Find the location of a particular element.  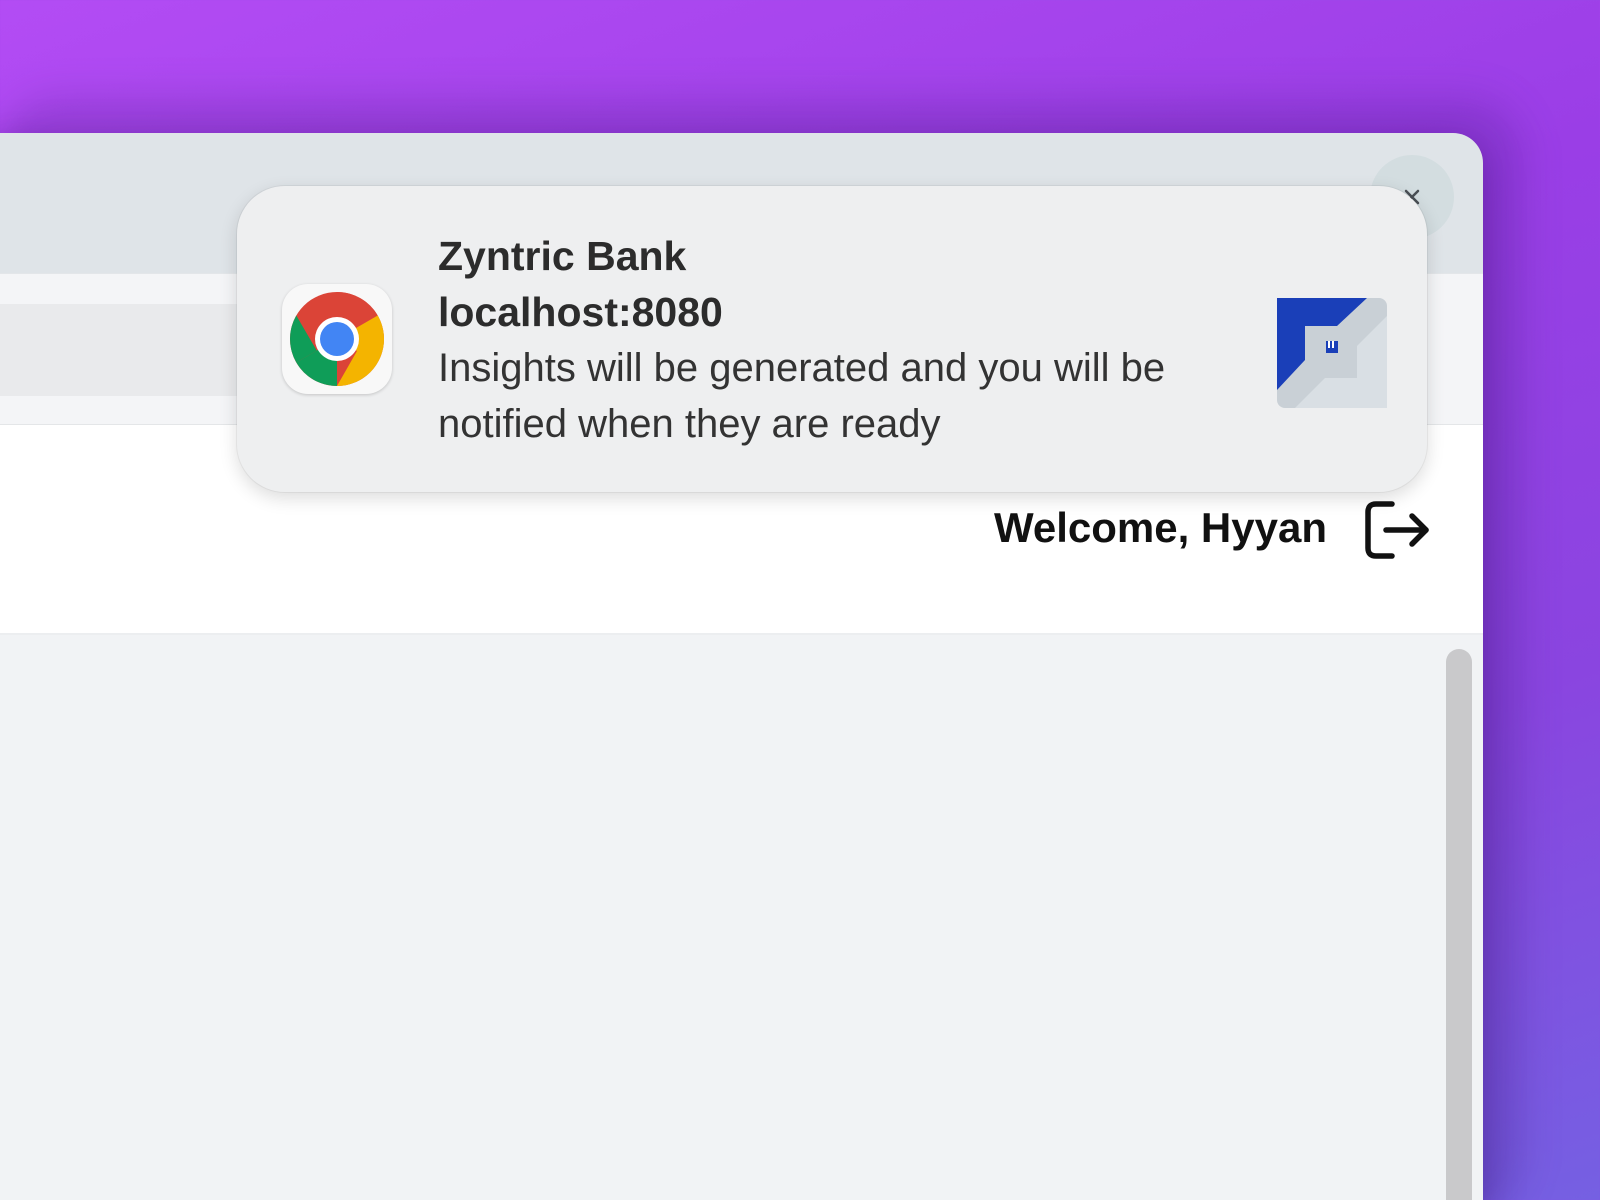

notification-app-icon is located at coordinates (337, 339).